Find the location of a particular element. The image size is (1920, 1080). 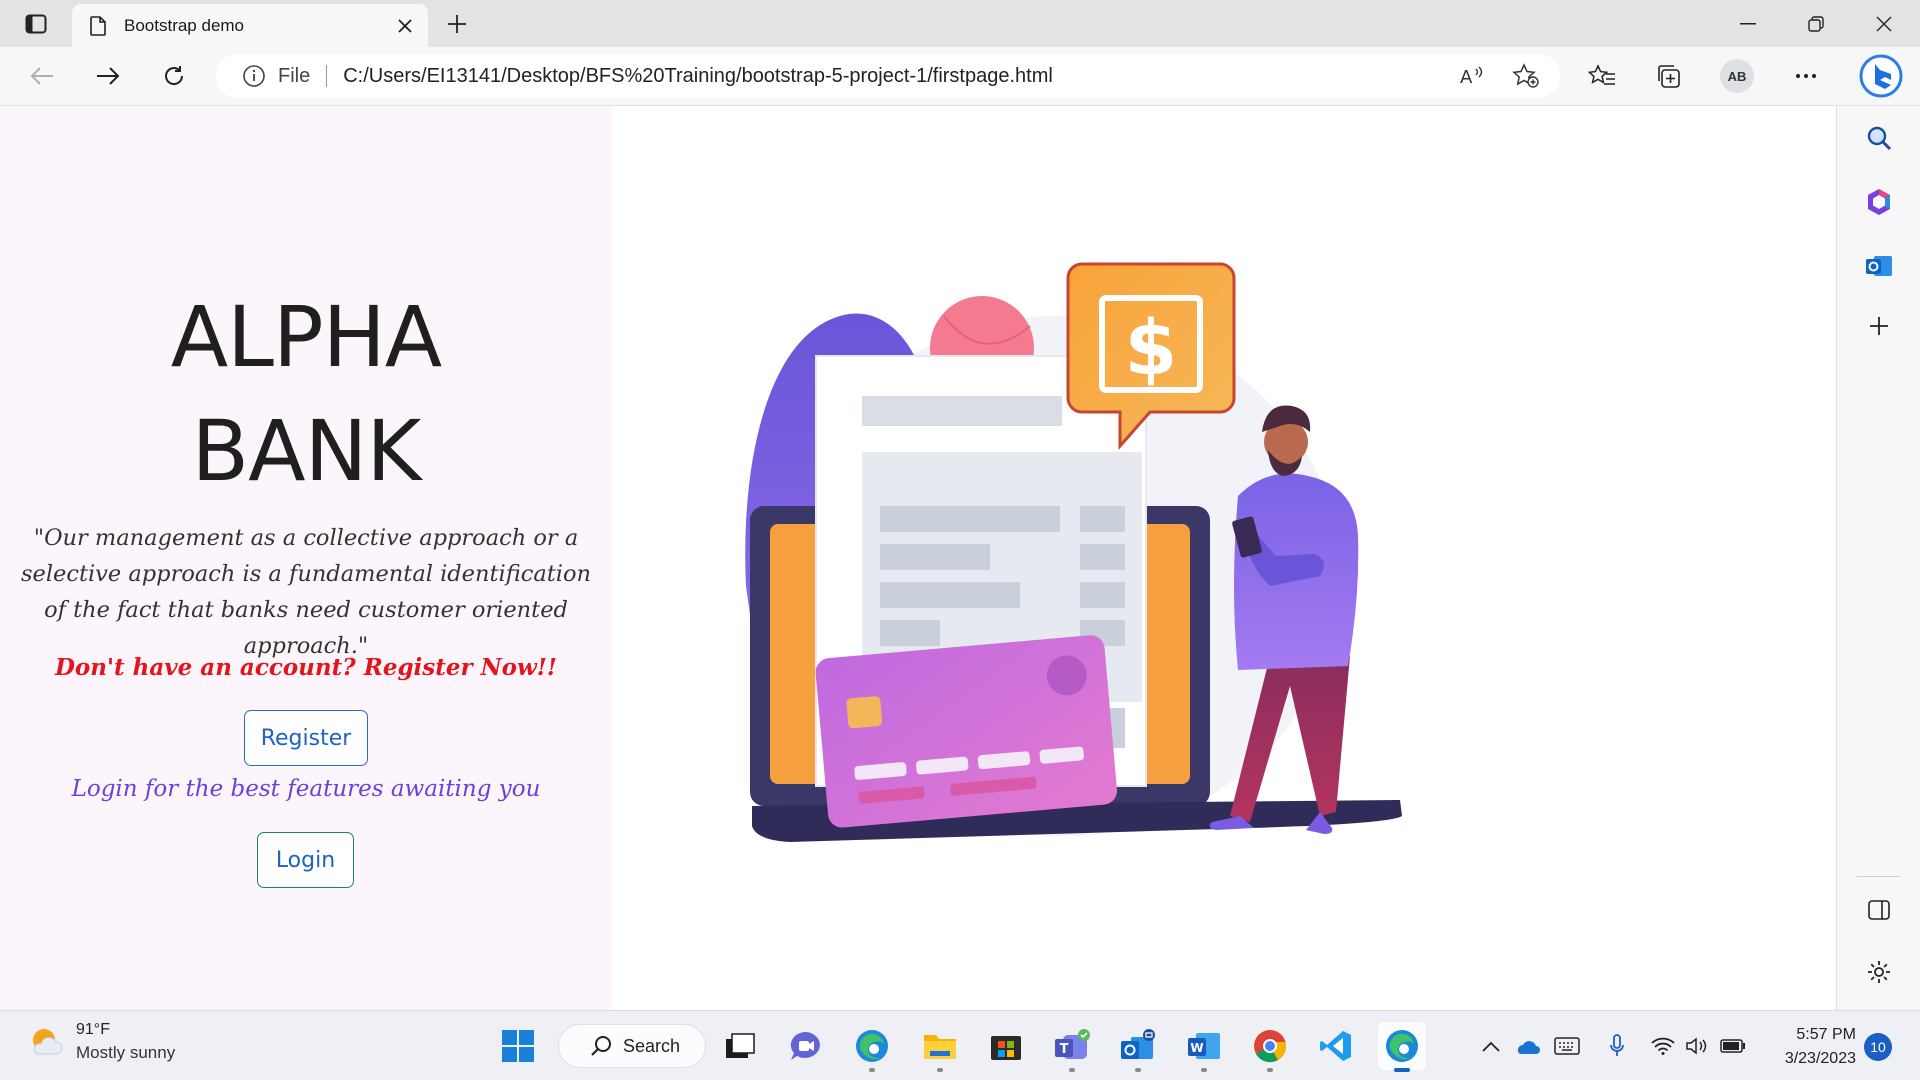

wifi-icon is located at coordinates (1663, 1046).